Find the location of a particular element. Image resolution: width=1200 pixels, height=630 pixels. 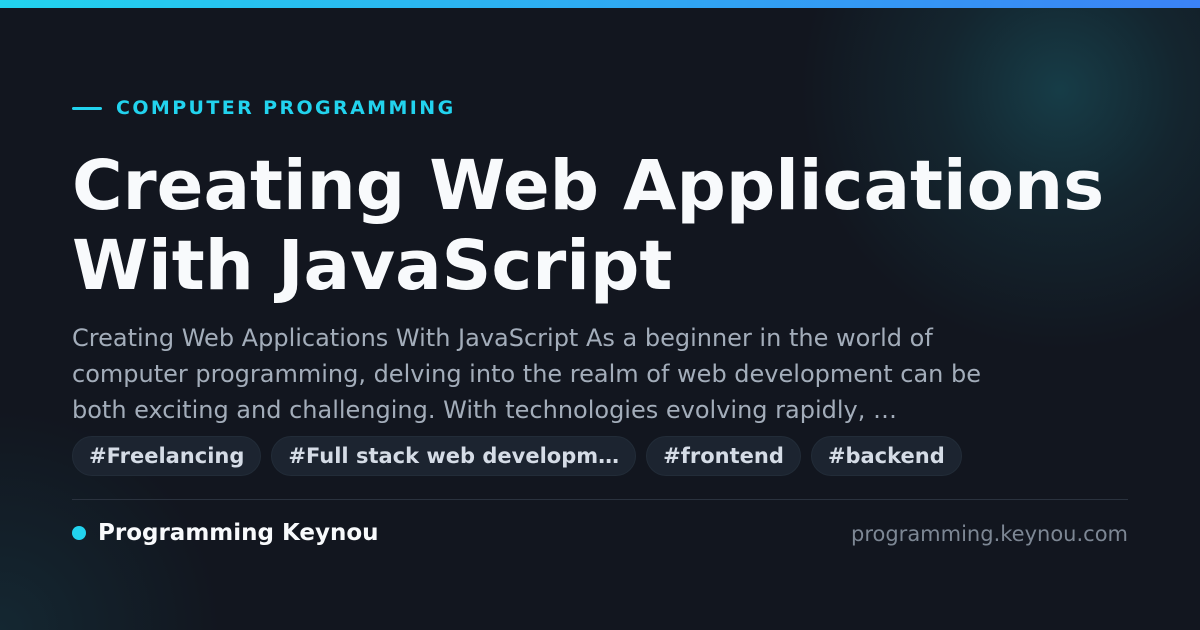

footer-divider is located at coordinates (600, 499).